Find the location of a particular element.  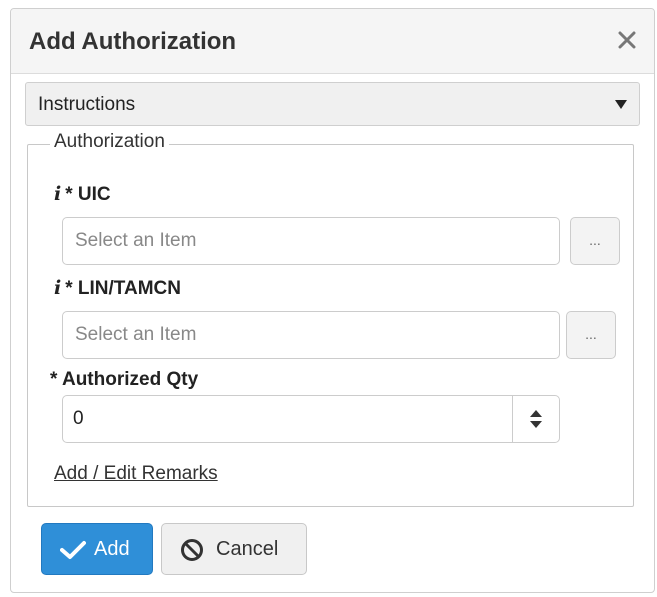

lin-tamcn-label: i * LIN/TAMCN is located at coordinates (117, 288).